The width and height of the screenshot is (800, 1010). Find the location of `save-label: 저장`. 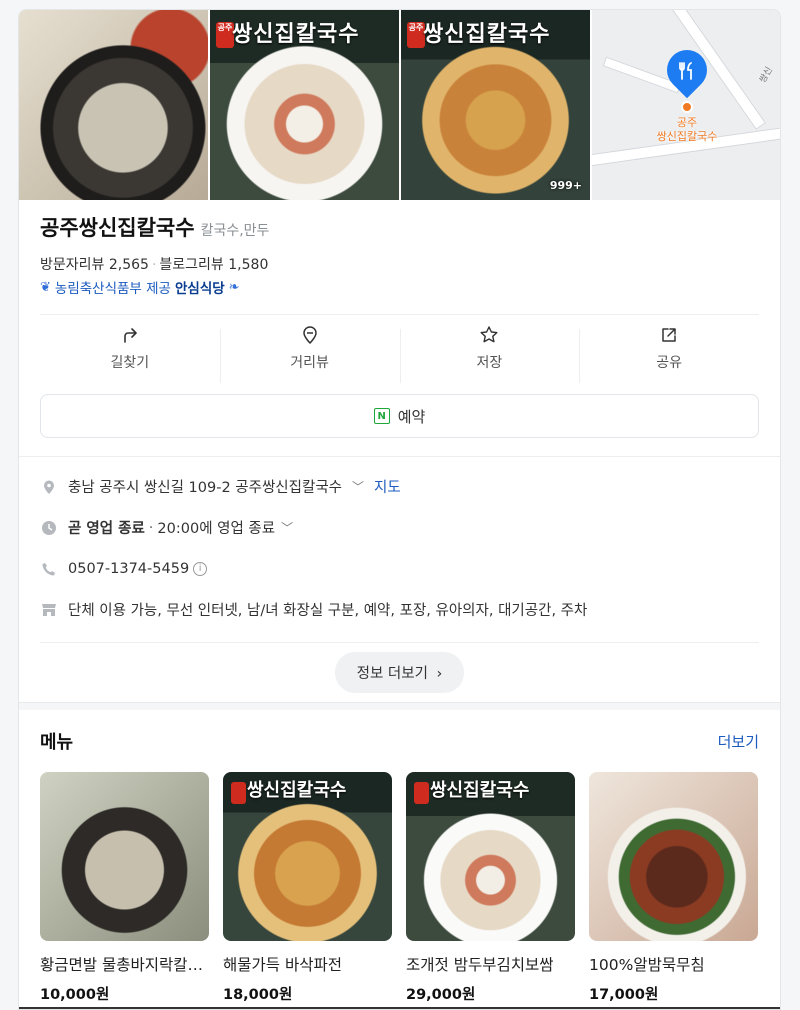

save-label: 저장 is located at coordinates (489, 363).